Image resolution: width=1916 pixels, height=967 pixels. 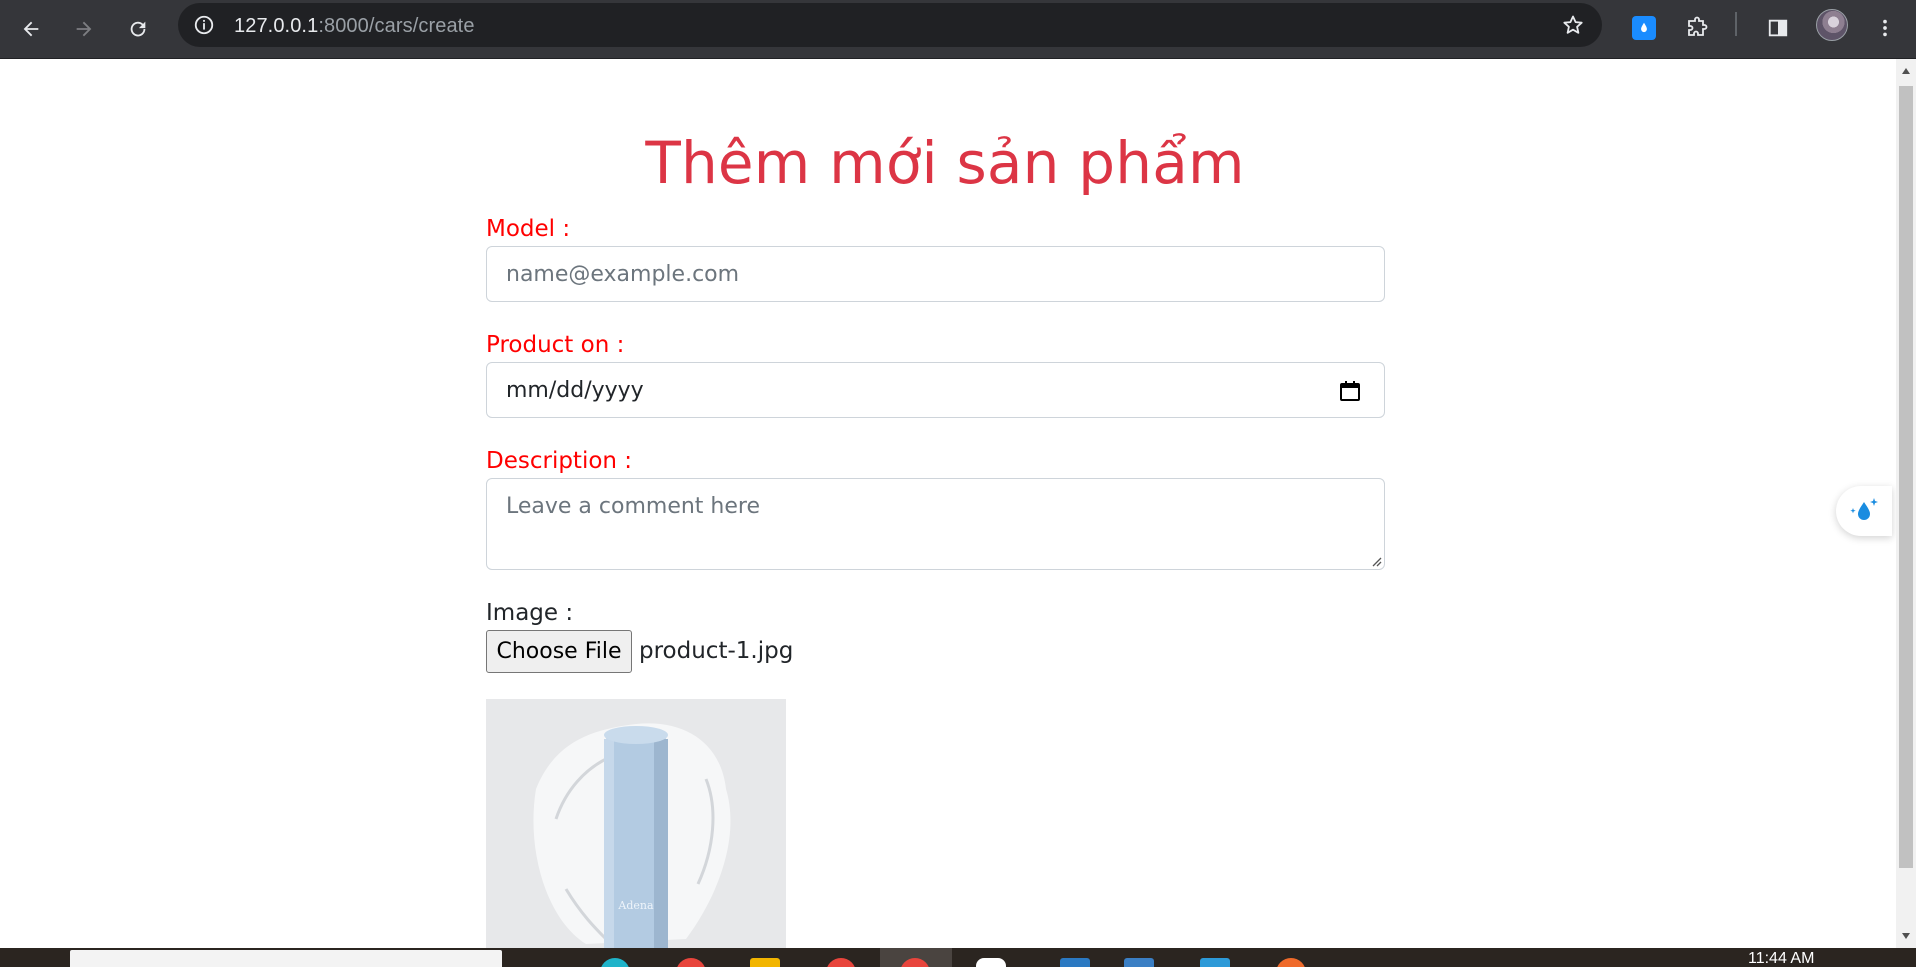 I want to click on description-label: Description :, so click(x=559, y=461).